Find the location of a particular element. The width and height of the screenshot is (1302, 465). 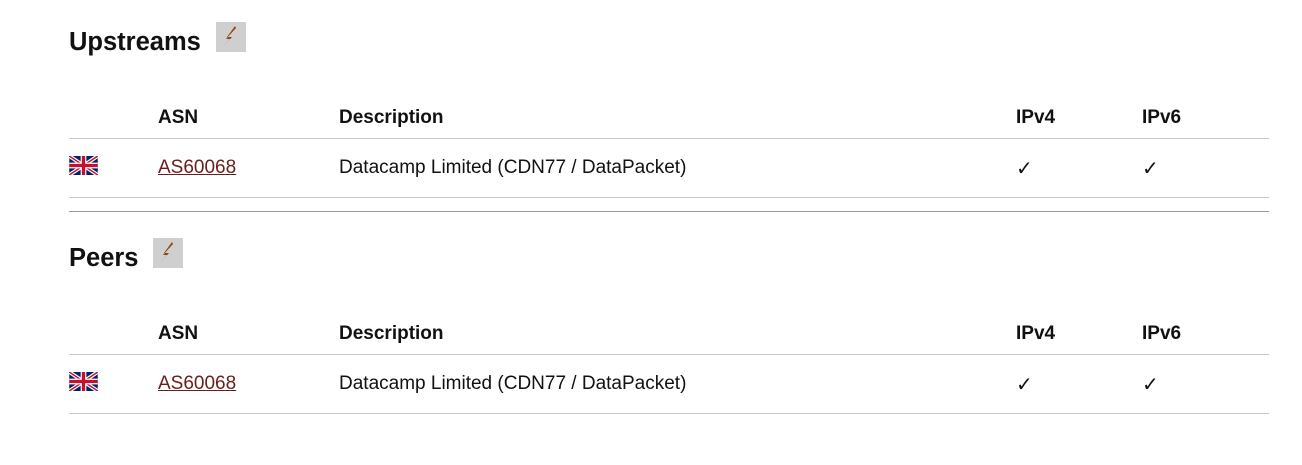

peers-heading-row: Peers is located at coordinates (669, 258).